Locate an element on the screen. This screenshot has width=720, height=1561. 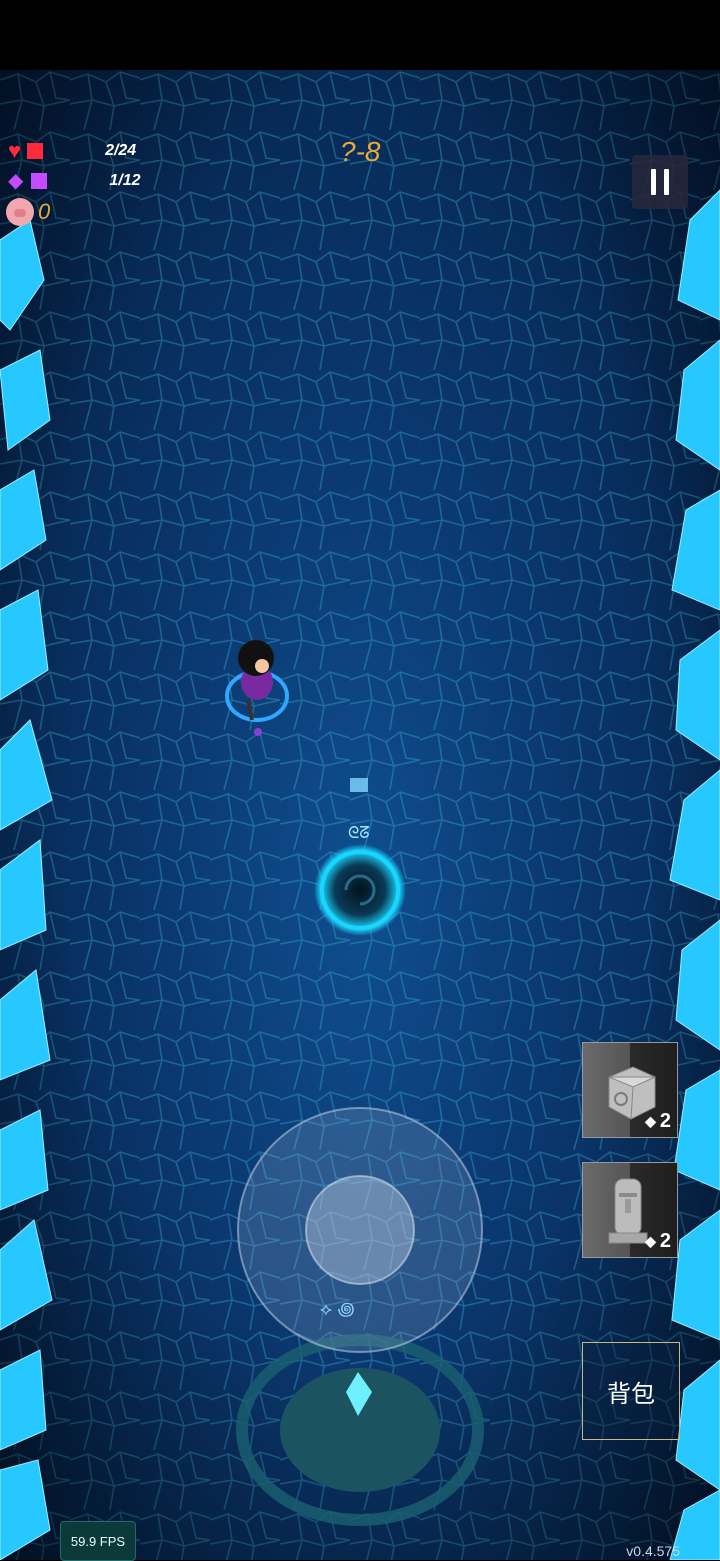
mana-gem-icon: ◆ is located at coordinates (16, 181).